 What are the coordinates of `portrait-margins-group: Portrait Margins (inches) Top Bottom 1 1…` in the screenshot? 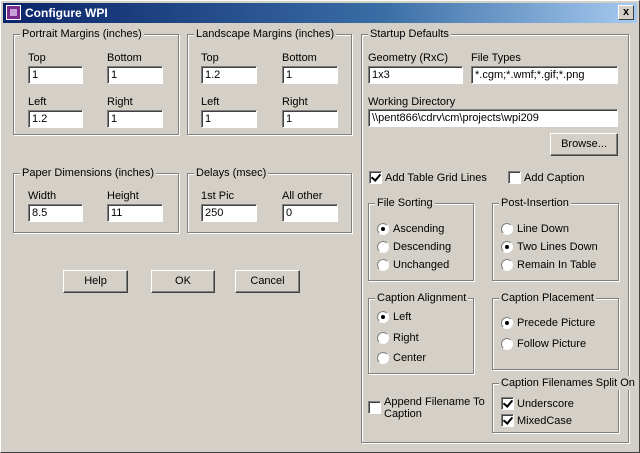 It's located at (96, 81).